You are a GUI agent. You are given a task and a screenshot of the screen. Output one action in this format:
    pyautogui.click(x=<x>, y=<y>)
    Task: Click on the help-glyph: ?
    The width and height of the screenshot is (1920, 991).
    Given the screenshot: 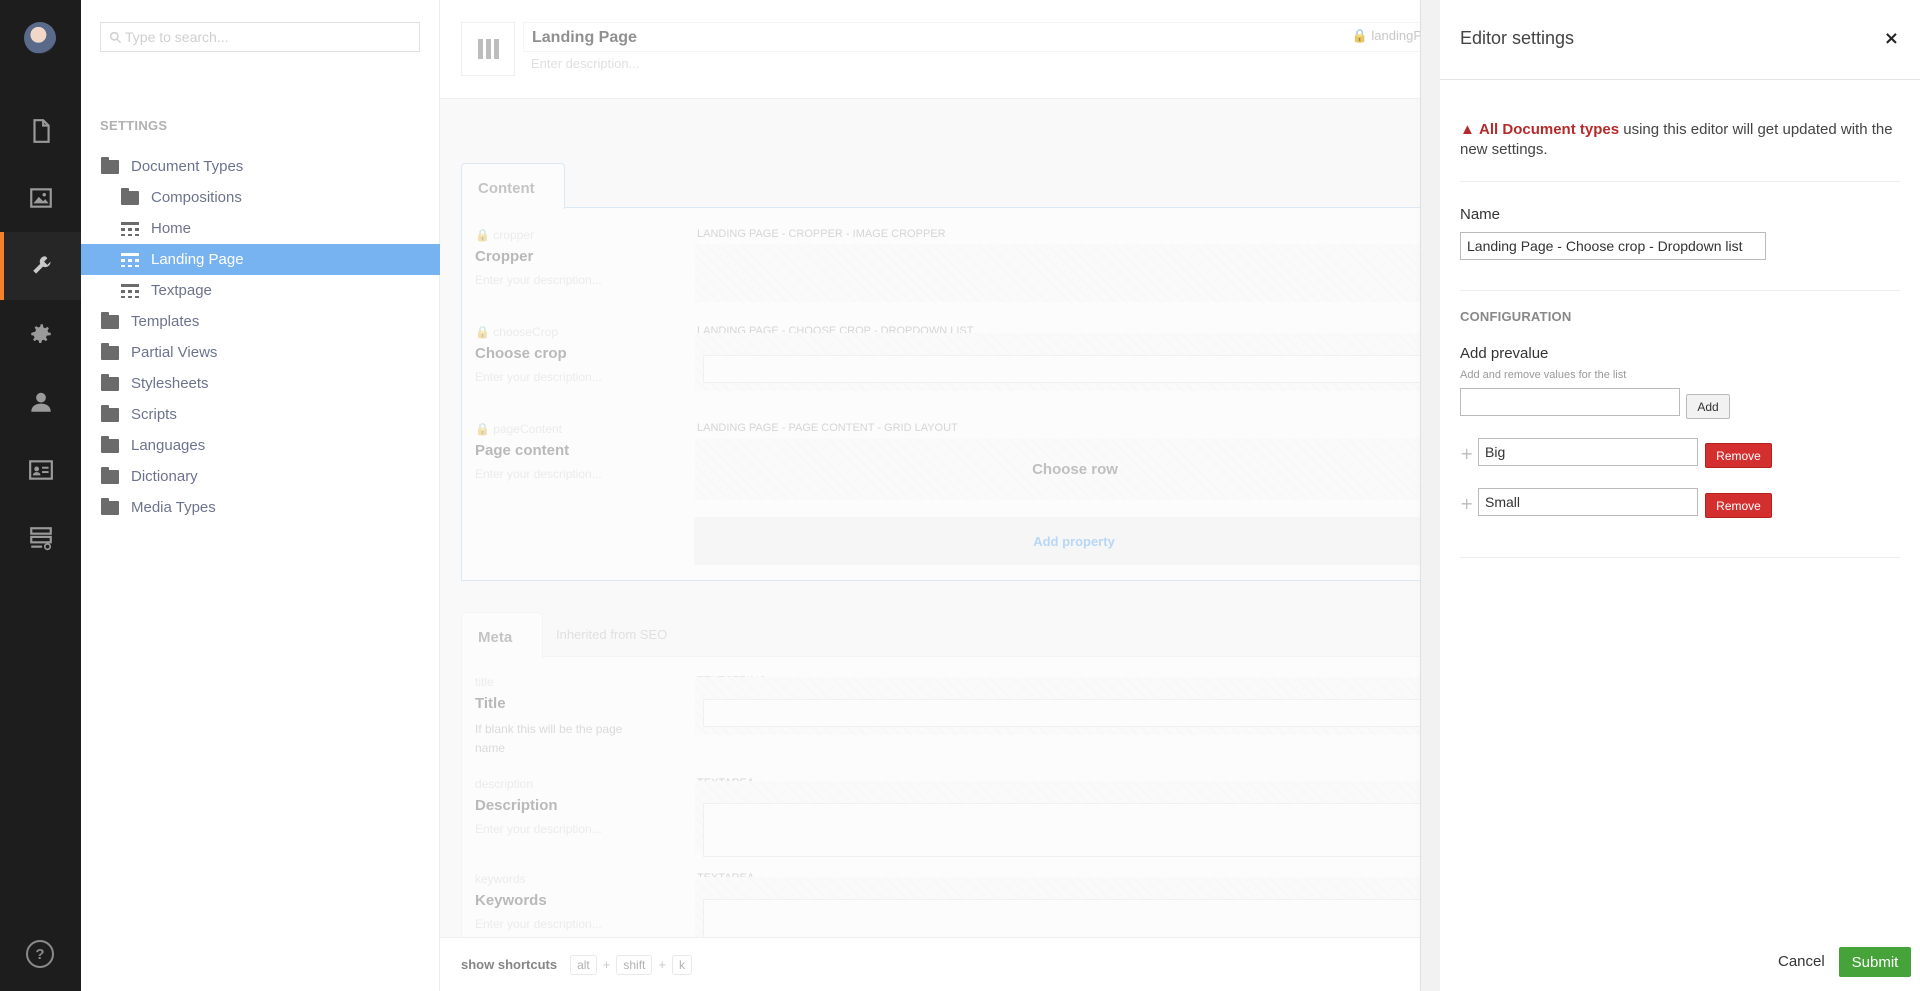 What is the action you would take?
    pyautogui.click(x=40, y=954)
    